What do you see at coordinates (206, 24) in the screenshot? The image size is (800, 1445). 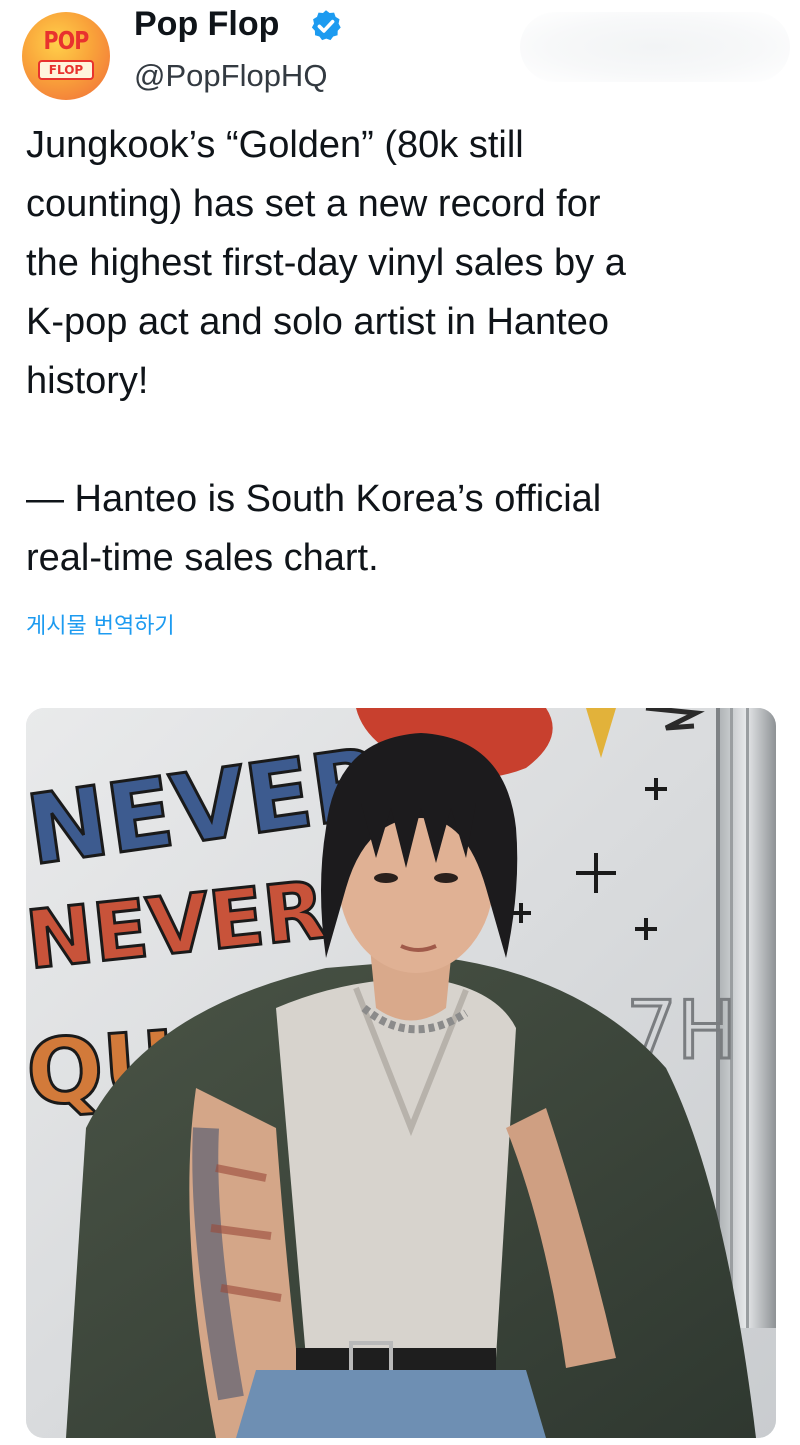 I see `author-display-name: Pop Flop` at bounding box center [206, 24].